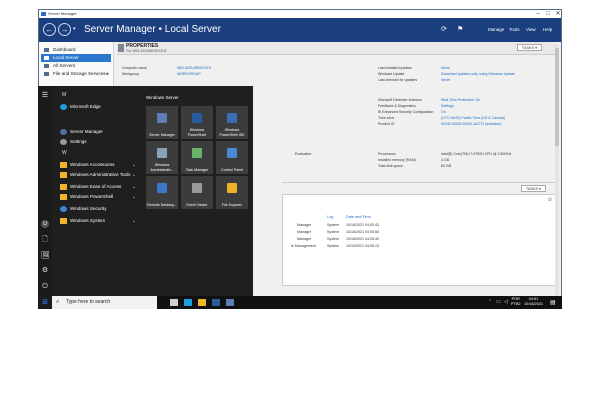 Image resolution: width=600 pixels, height=400 pixels. What do you see at coordinates (45, 191) in the screenshot?
I see `start-rail: ☰ U 🗋 🖼 ⚙ ⏻` at bounding box center [45, 191].